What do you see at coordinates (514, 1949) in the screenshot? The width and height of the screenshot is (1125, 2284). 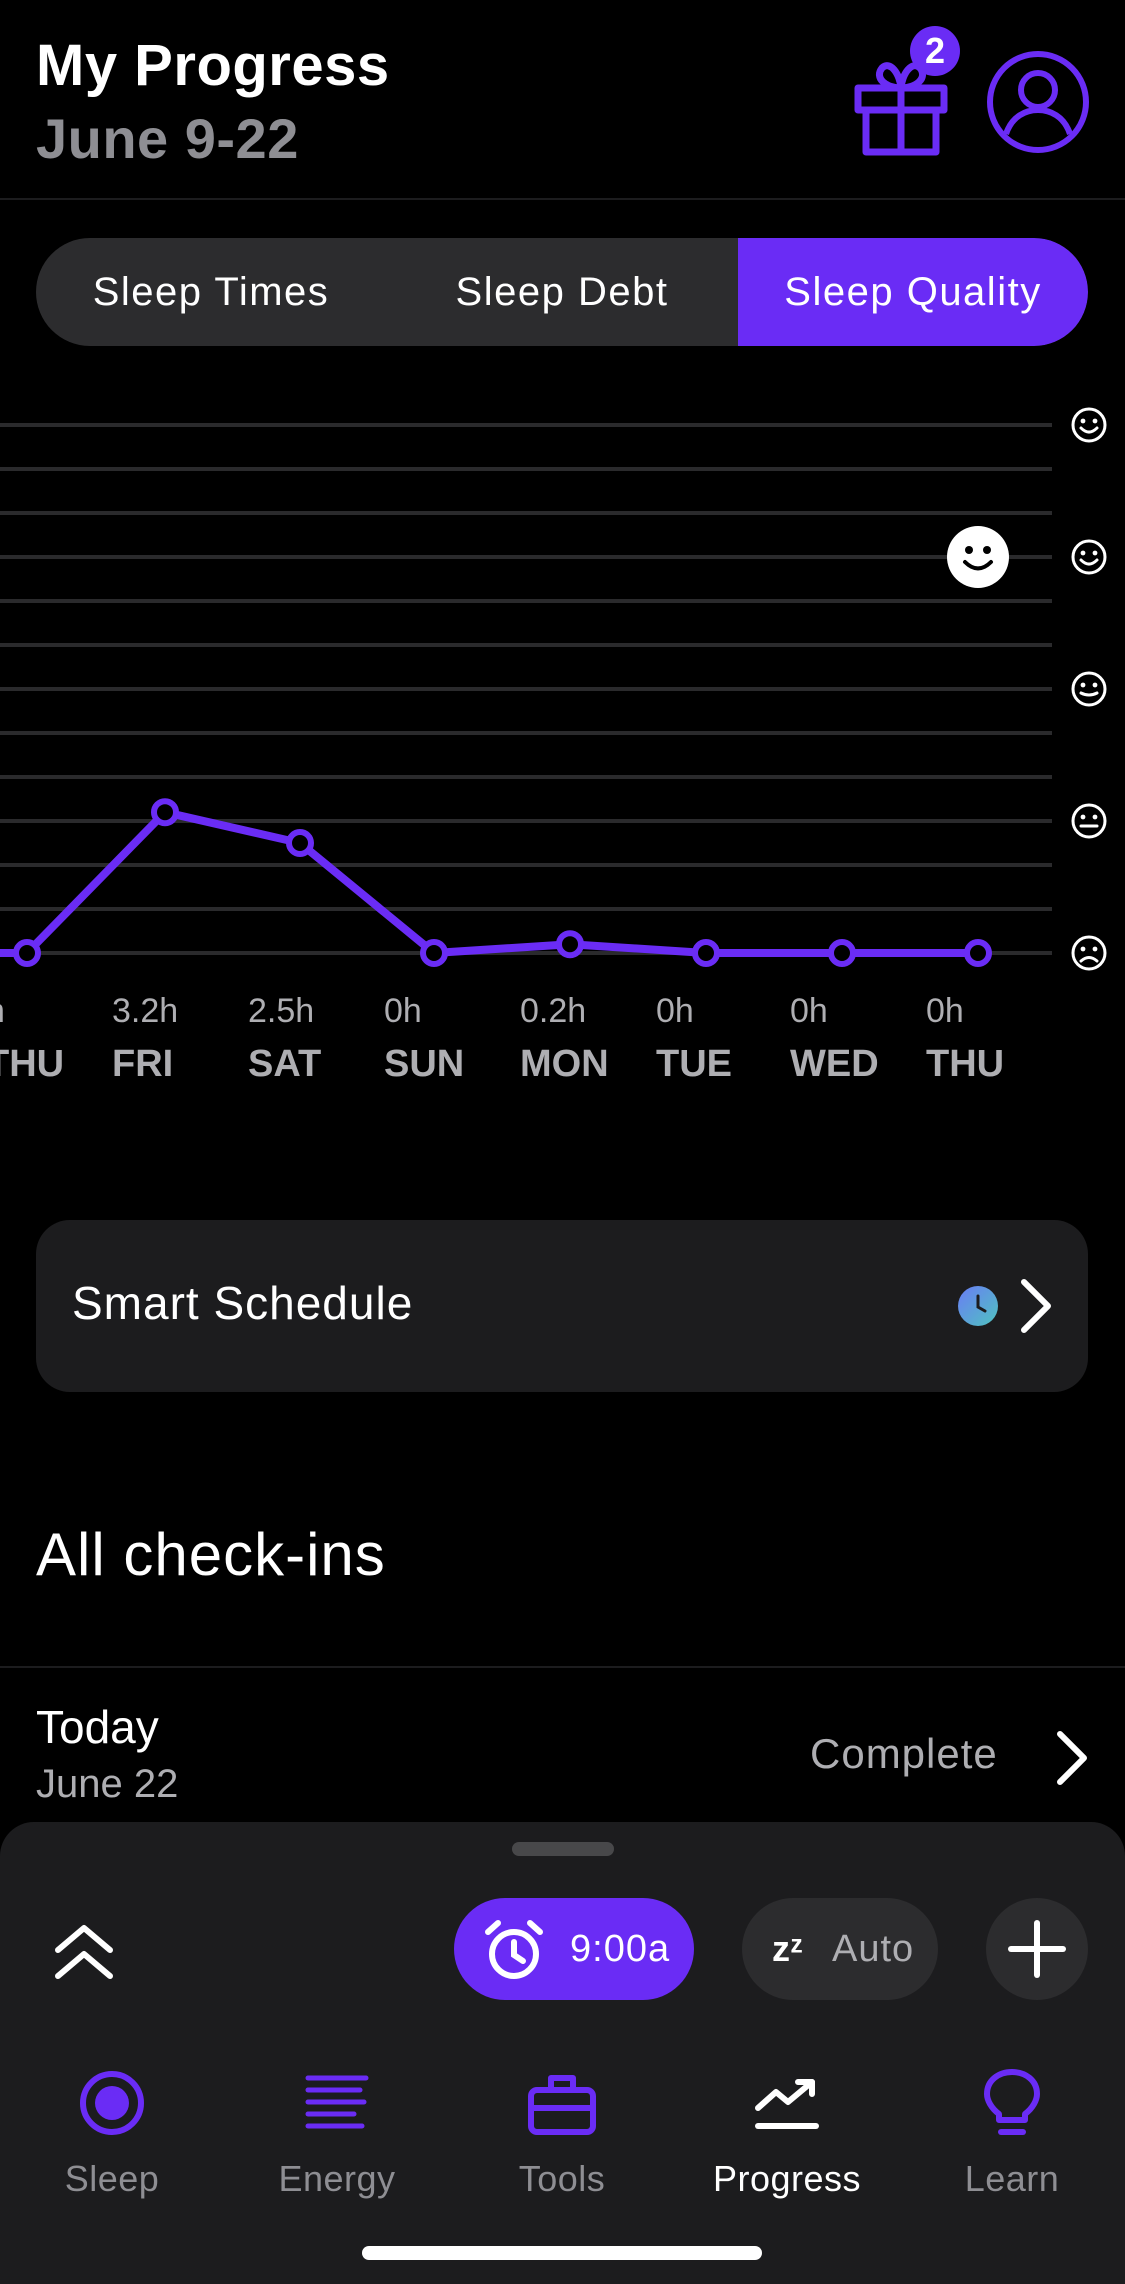 I see `alarm-clock-icon` at bounding box center [514, 1949].